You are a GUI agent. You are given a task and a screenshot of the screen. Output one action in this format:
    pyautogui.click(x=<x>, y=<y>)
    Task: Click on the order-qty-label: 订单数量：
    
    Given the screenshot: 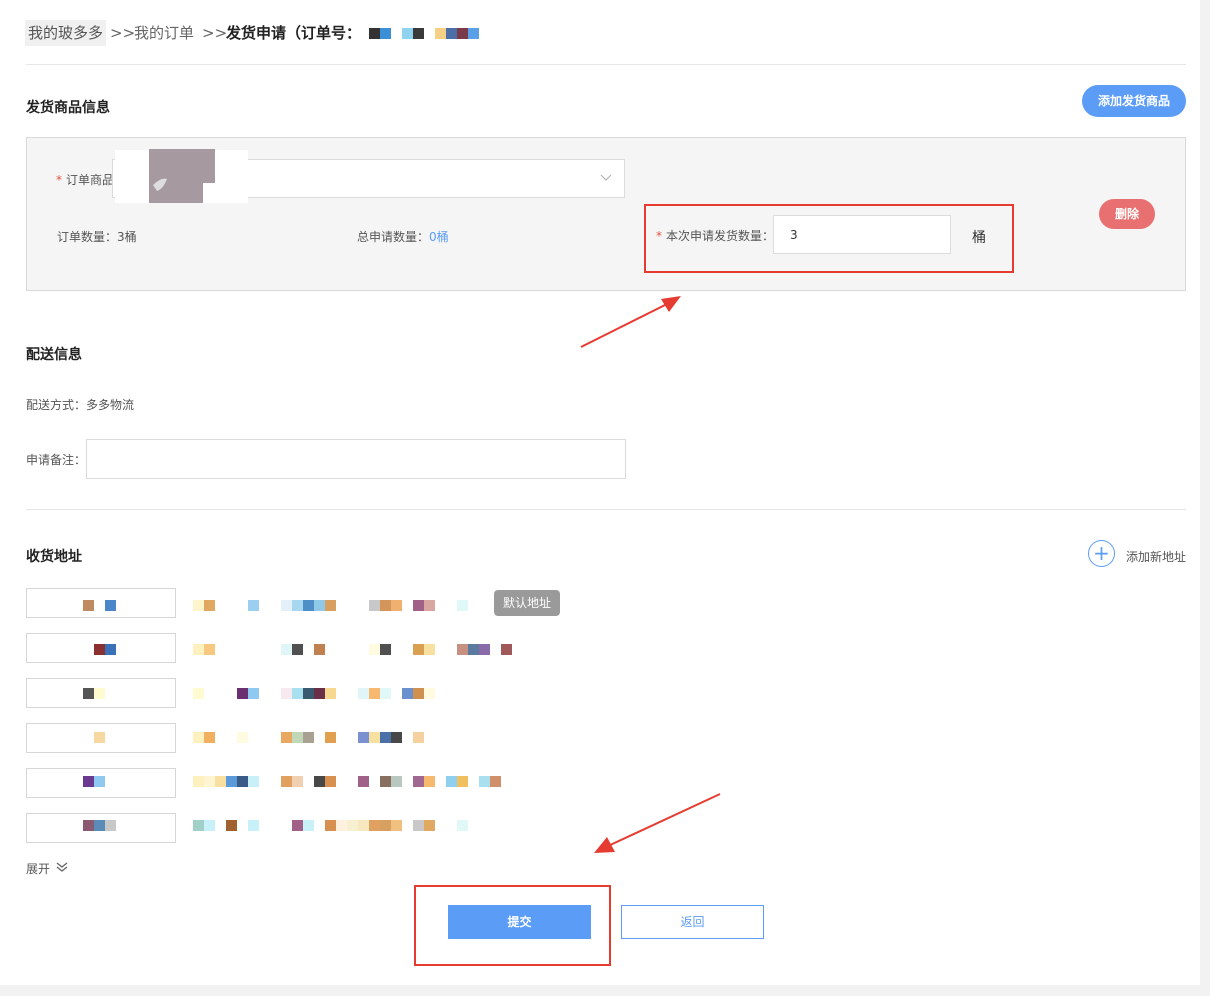 What is the action you would take?
    pyautogui.click(x=87, y=237)
    